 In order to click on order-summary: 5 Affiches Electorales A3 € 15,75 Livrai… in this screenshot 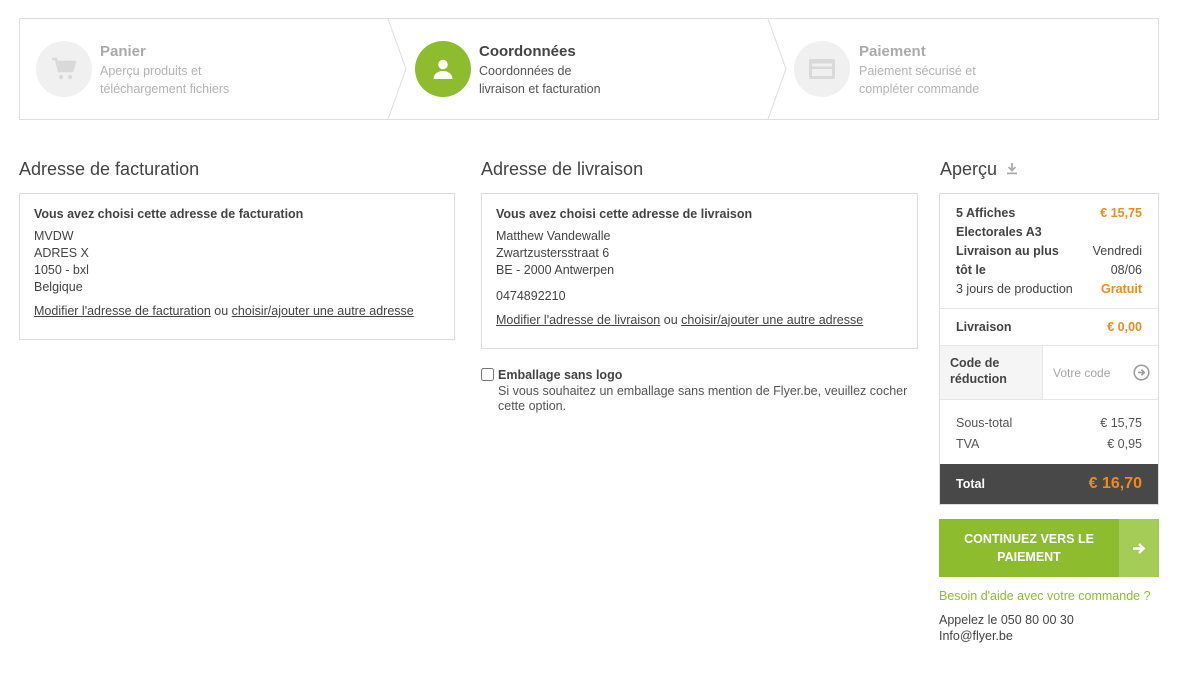, I will do `click(1049, 349)`.